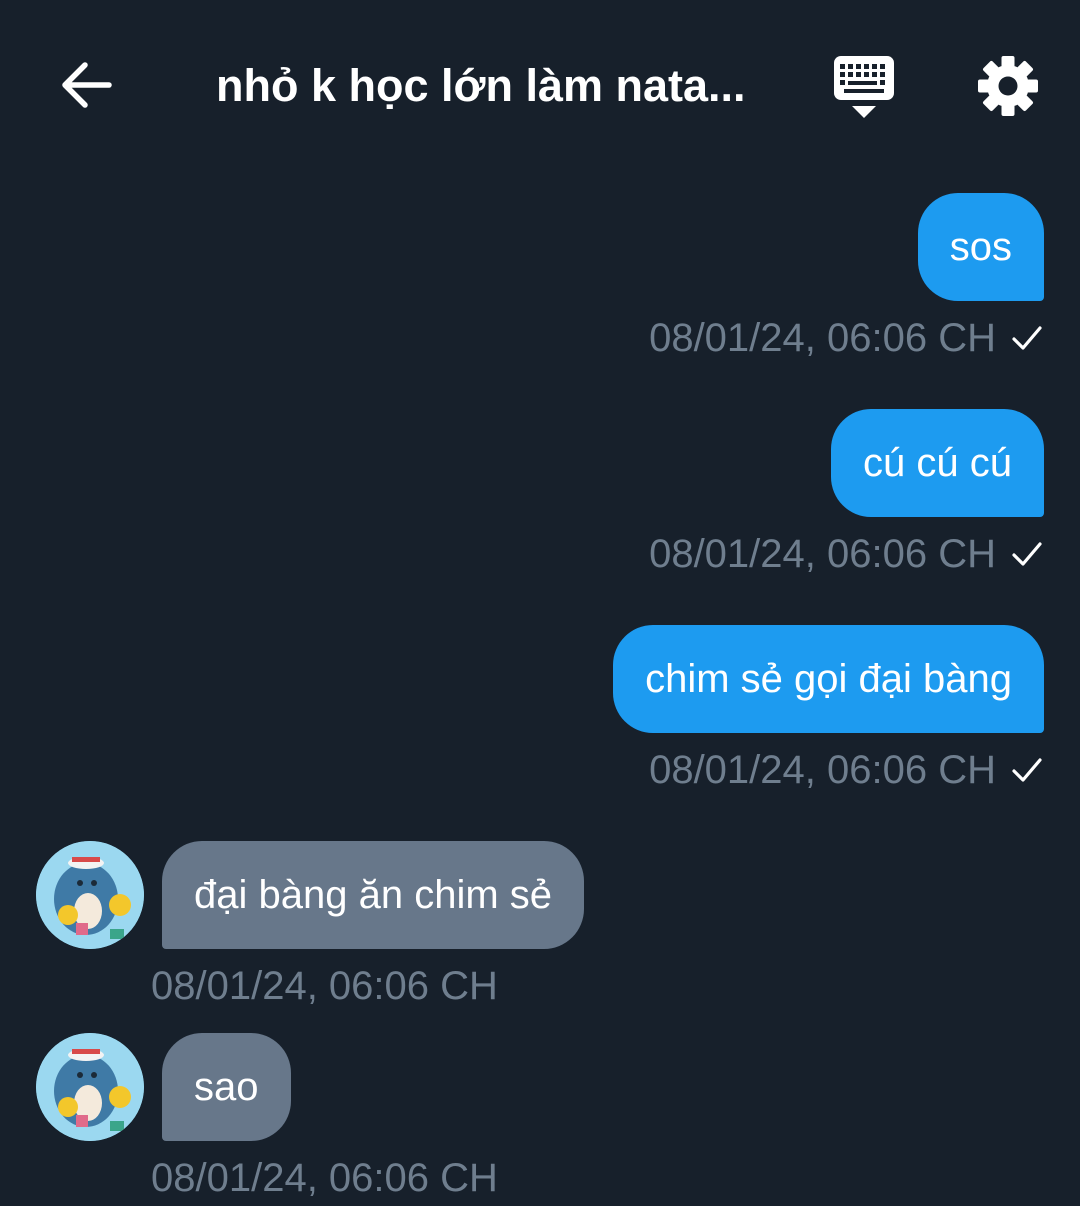 This screenshot has height=1206, width=1080. What do you see at coordinates (373, 895) in the screenshot?
I see `incoming-message-bubble: đại bàng ăn chim sẻ` at bounding box center [373, 895].